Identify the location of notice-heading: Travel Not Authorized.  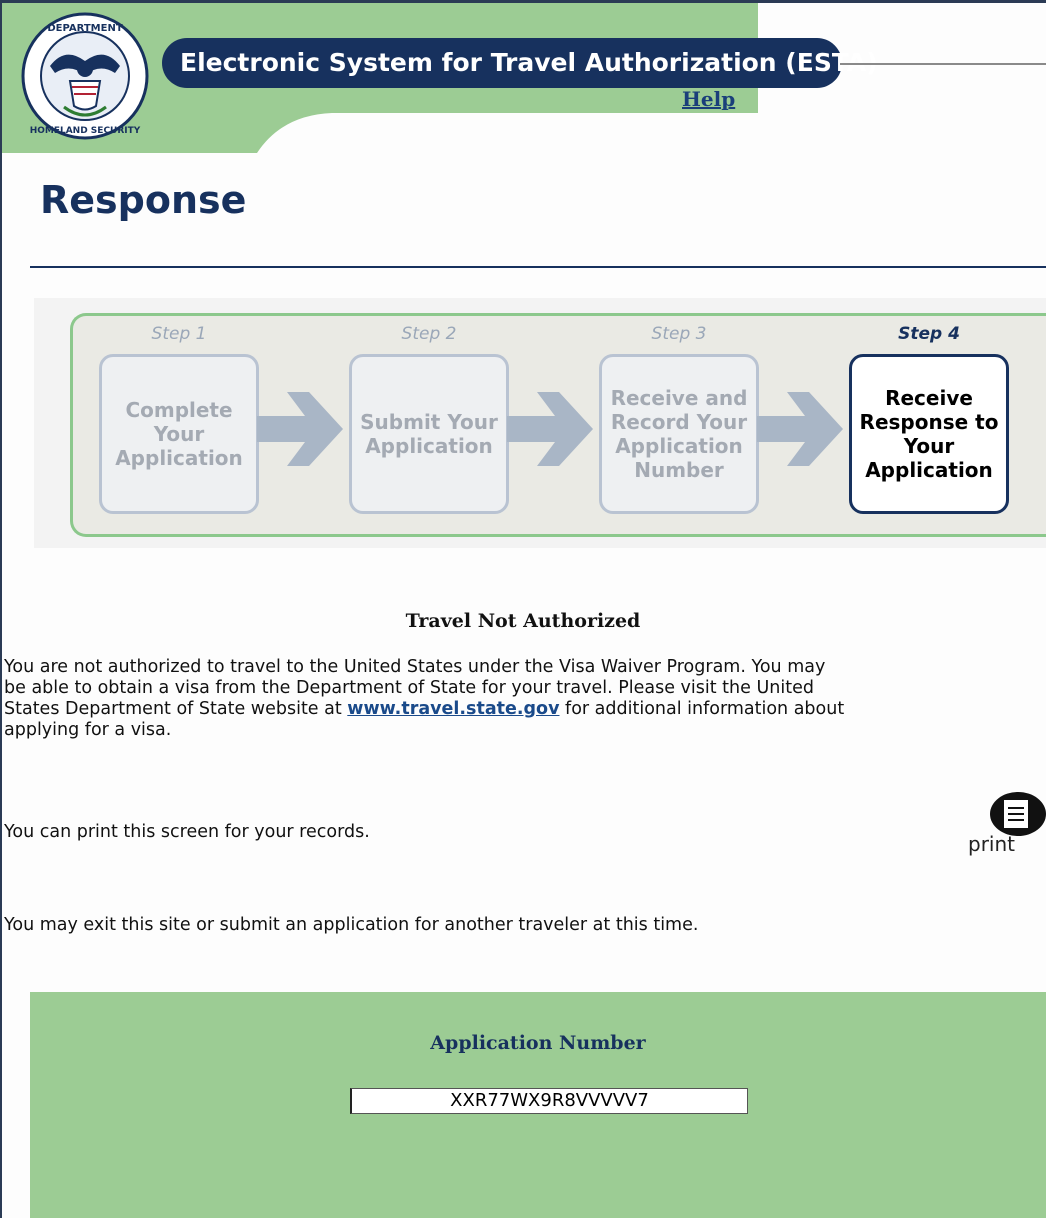
(523, 621).